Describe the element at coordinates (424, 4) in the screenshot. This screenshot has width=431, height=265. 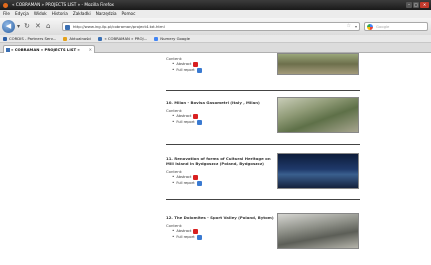
I see `close-window-button: ✕` at that location.